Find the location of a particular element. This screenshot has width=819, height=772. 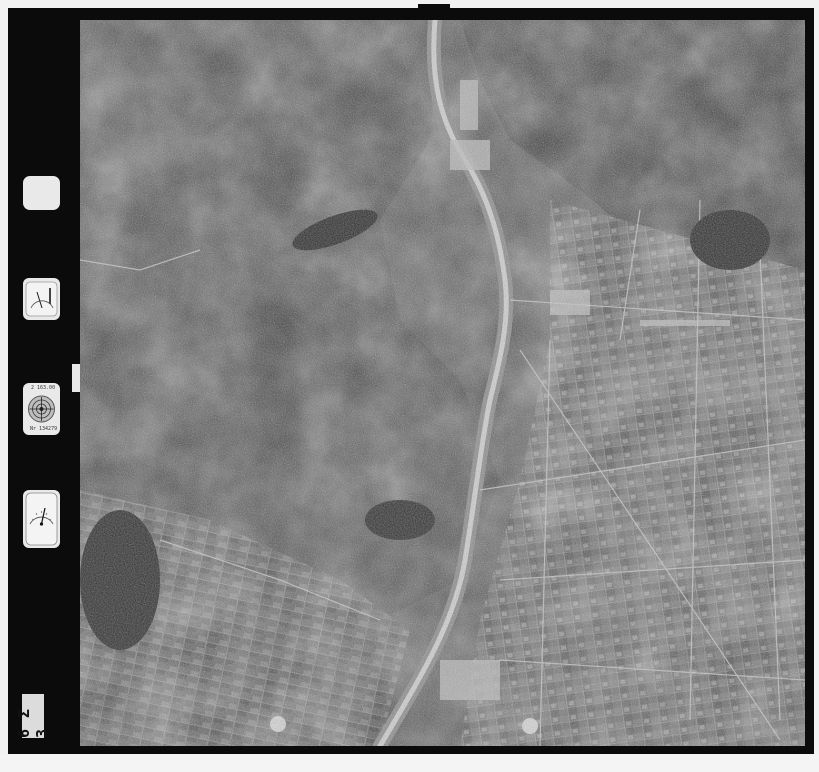

altimeter-indicator-card is located at coordinates (41, 519).